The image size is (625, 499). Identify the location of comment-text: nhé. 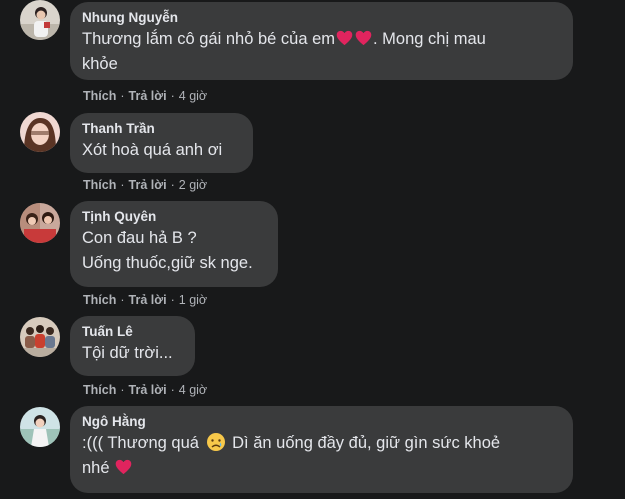
(321, 468).